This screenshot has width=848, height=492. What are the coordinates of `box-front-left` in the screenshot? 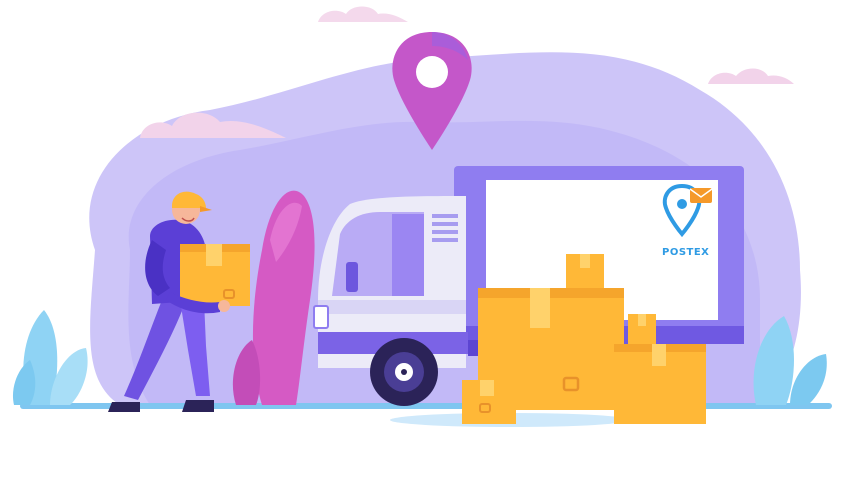 It's located at (489, 402).